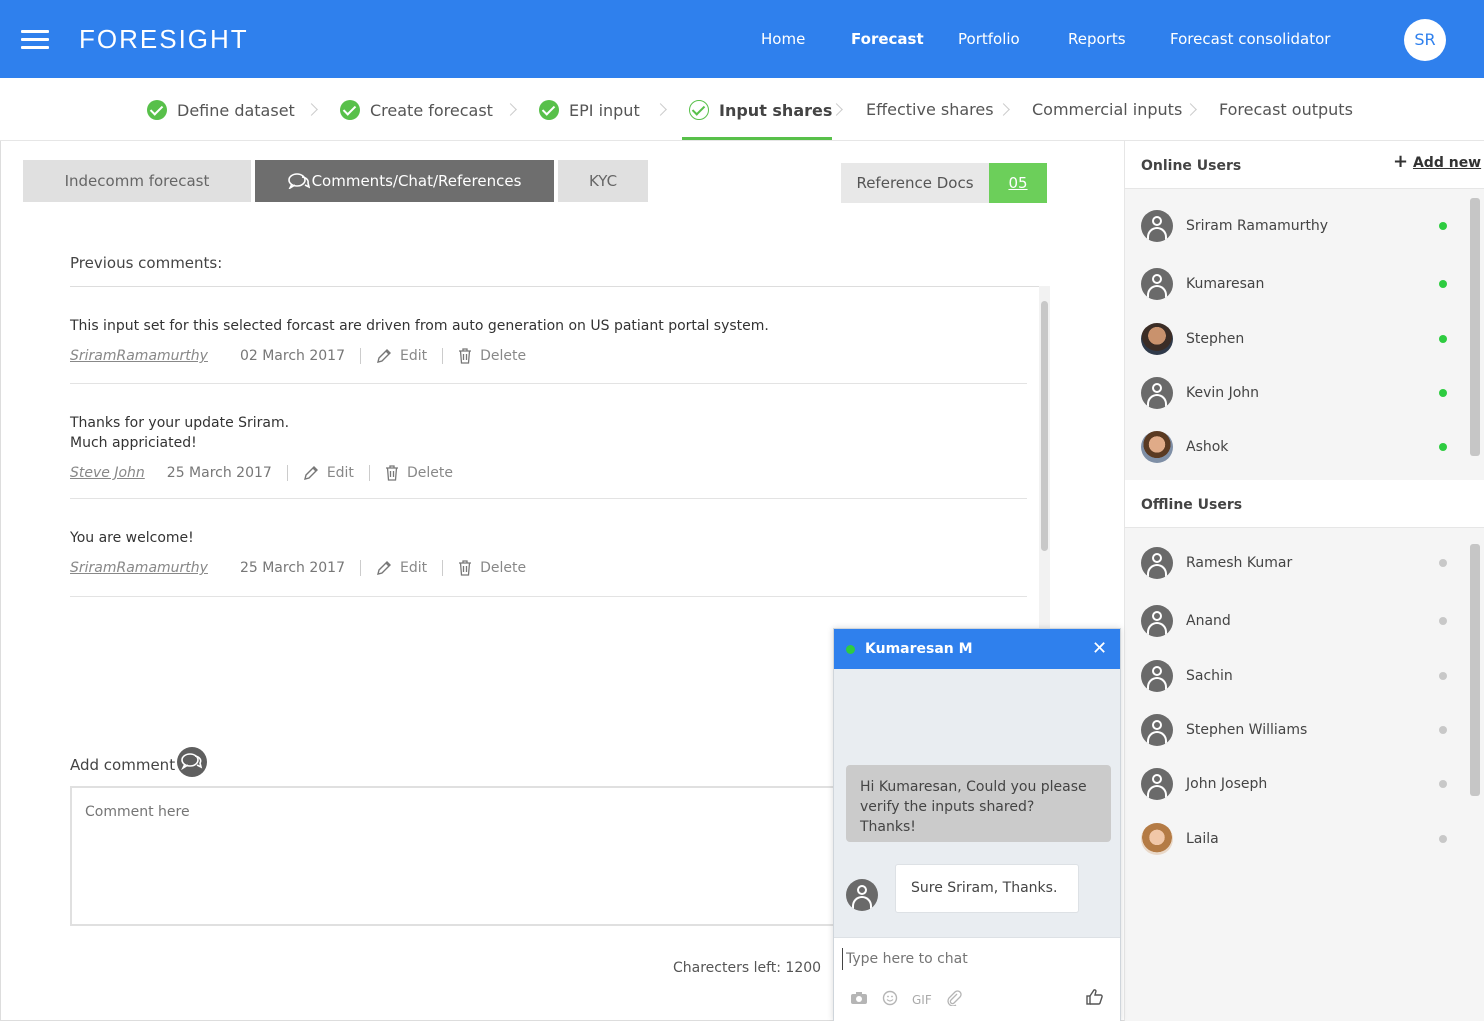 This screenshot has height=1021, width=1484. Describe the element at coordinates (1257, 226) in the screenshot. I see `user-name: Sriram Ramamurthy` at that location.